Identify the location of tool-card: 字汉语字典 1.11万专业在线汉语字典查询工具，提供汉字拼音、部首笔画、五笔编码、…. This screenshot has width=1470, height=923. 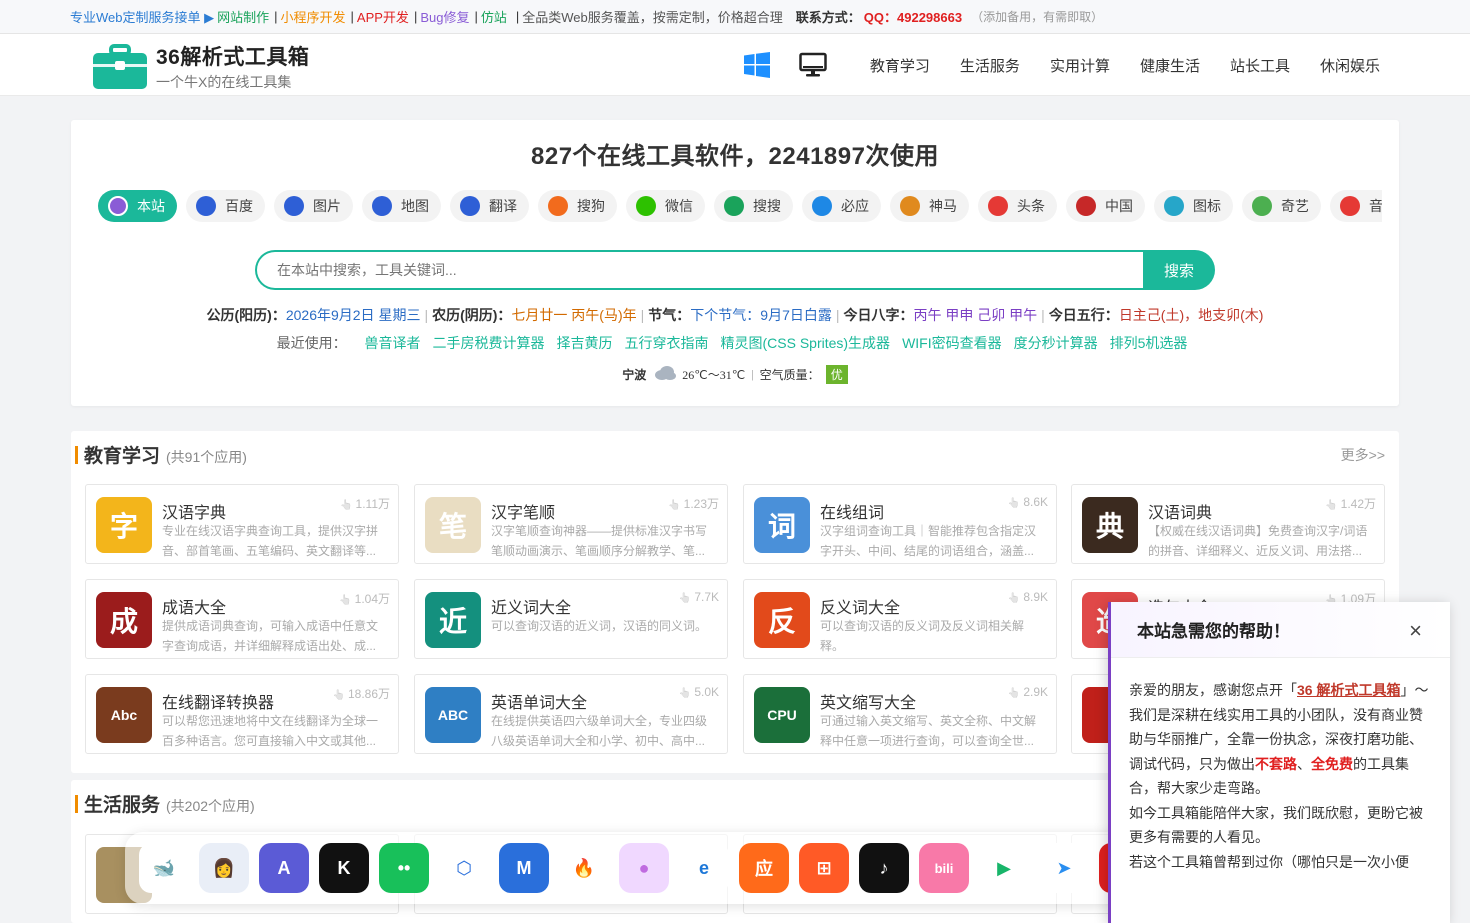
(242, 524).